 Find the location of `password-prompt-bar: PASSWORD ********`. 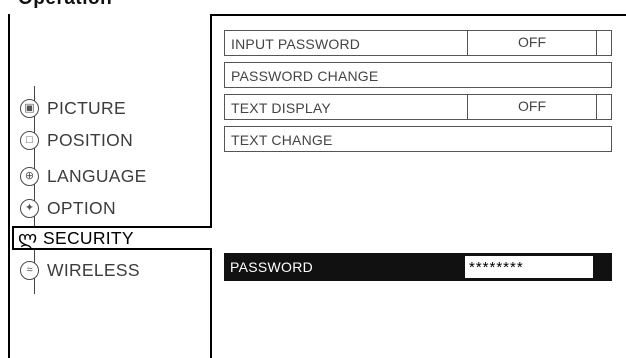

password-prompt-bar: PASSWORD ******** is located at coordinates (418, 267).